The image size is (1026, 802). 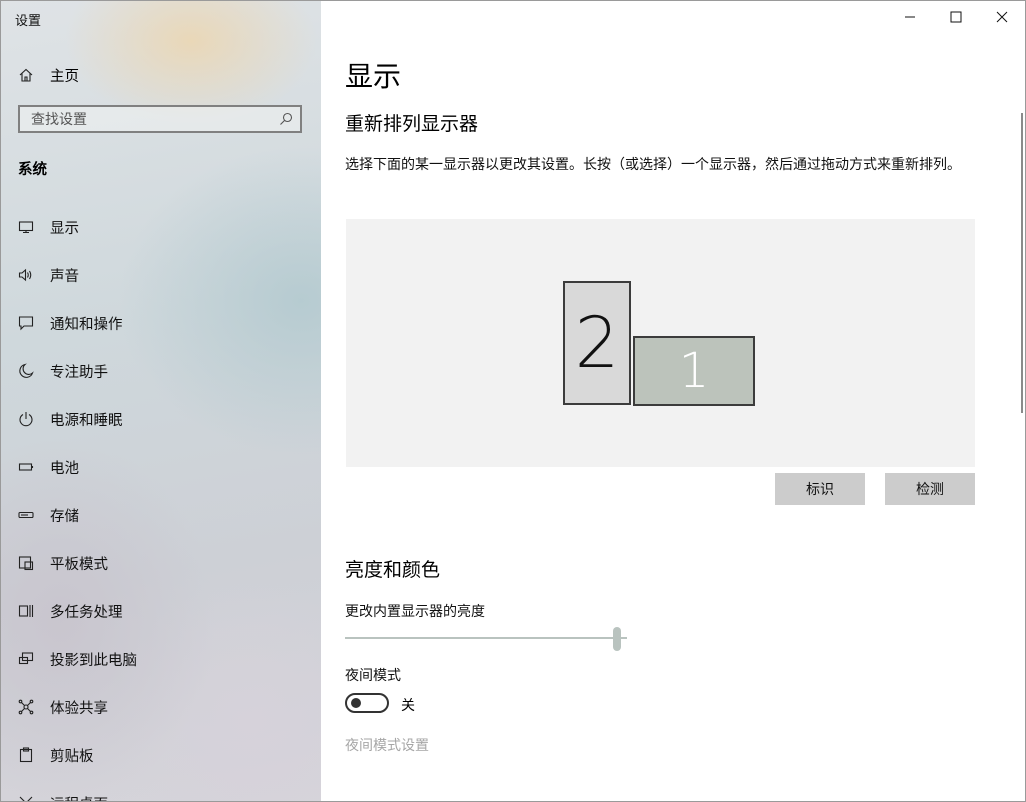 I want to click on sidebar-item-label: 投影到此电脑, so click(x=93, y=660).